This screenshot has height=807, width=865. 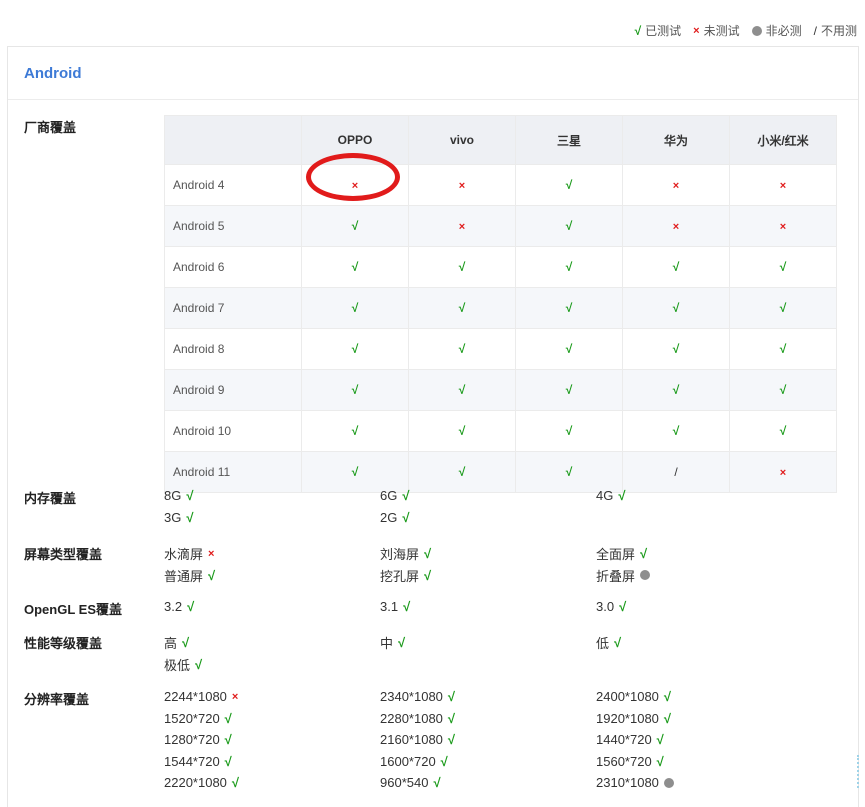 I want to click on coverage-item: 1440*720 √, so click(x=630, y=739).